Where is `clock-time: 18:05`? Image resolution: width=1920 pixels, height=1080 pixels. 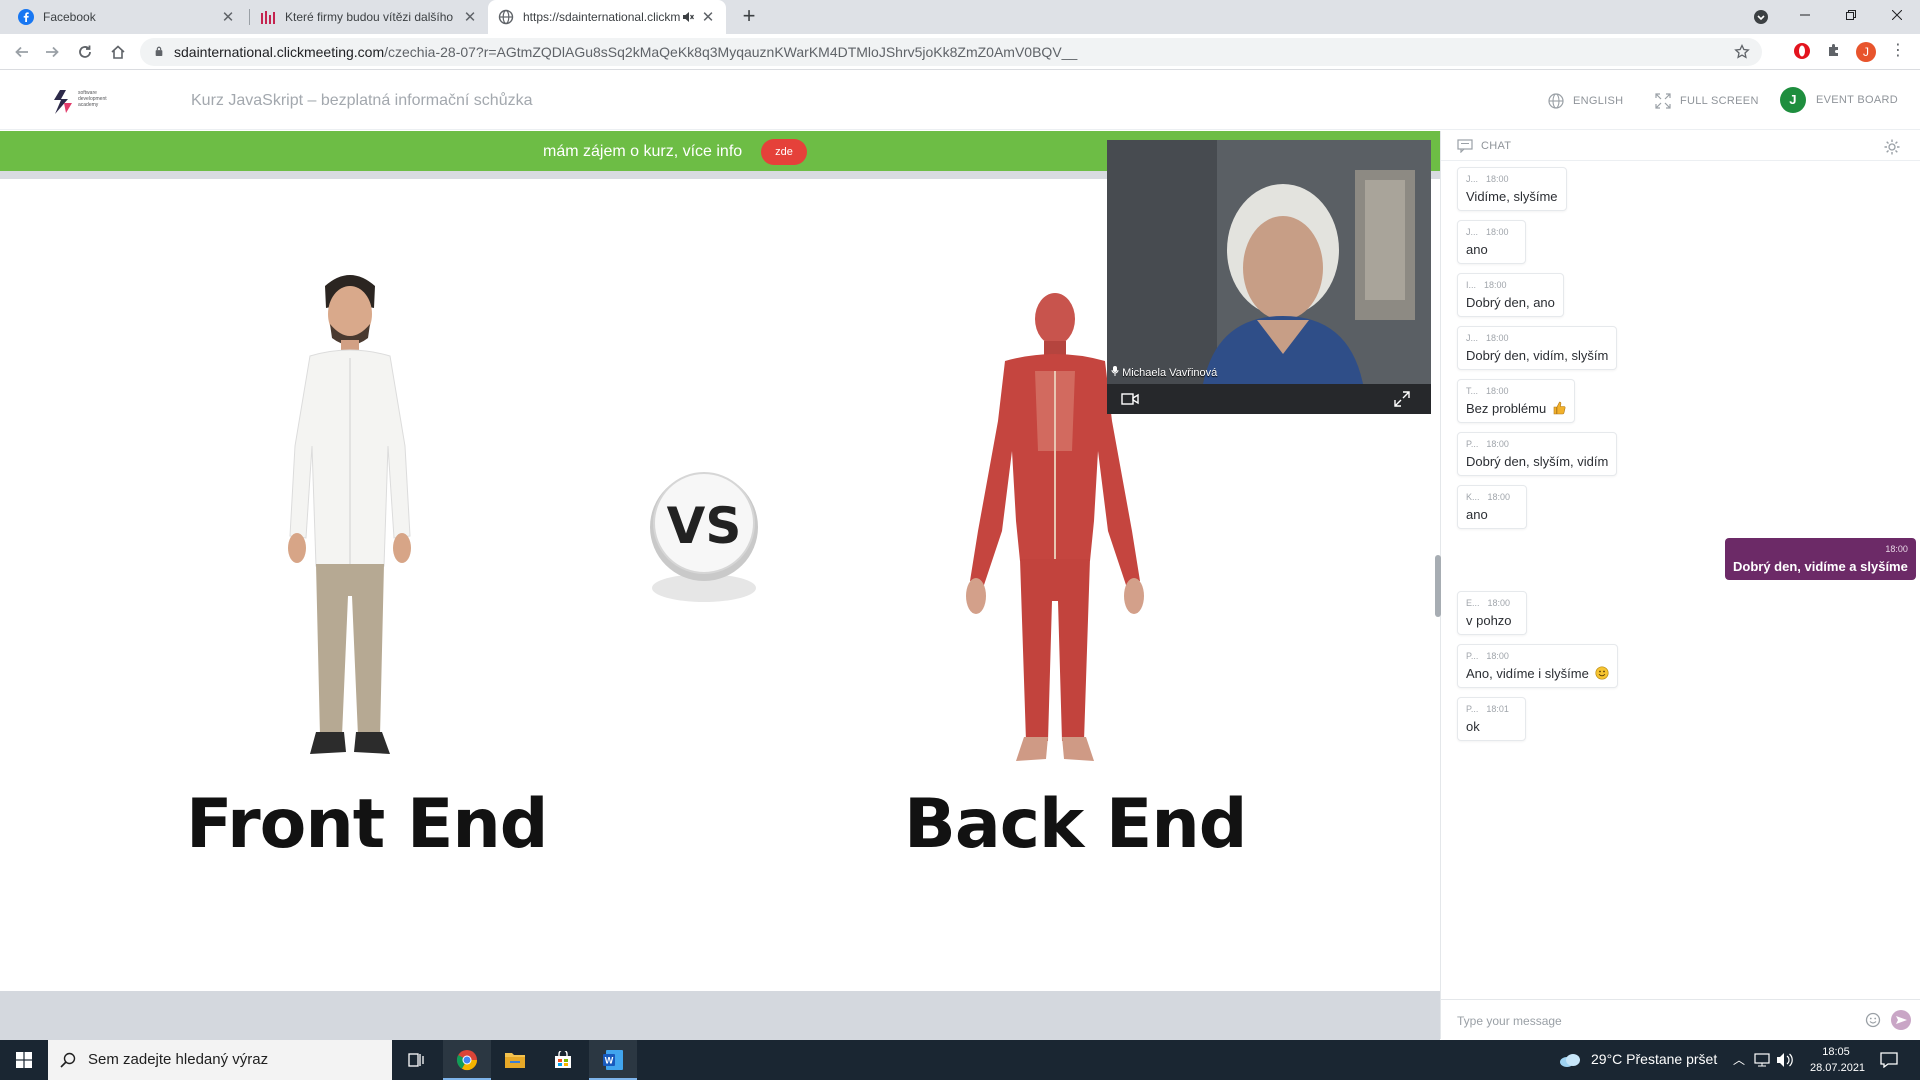 clock-time: 18:05 is located at coordinates (1836, 1052).